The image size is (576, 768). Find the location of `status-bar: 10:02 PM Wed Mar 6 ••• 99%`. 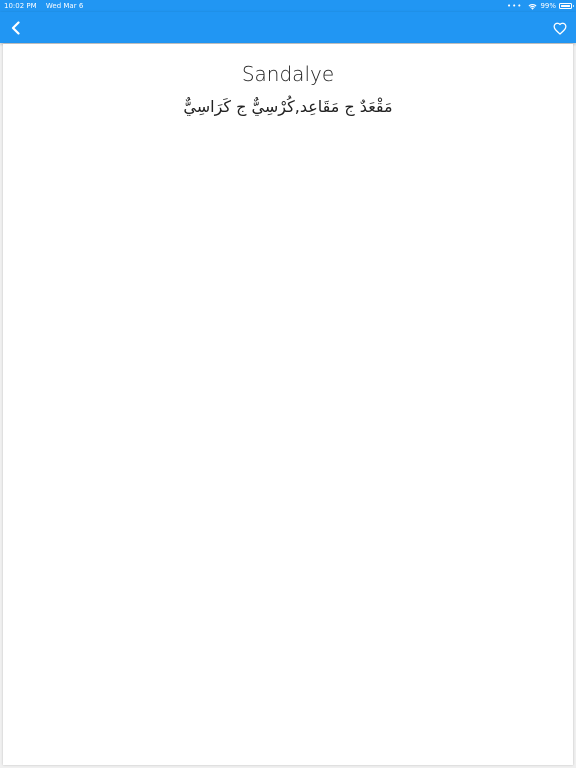

status-bar: 10:02 PM Wed Mar 6 ••• 99% is located at coordinates (288, 6).